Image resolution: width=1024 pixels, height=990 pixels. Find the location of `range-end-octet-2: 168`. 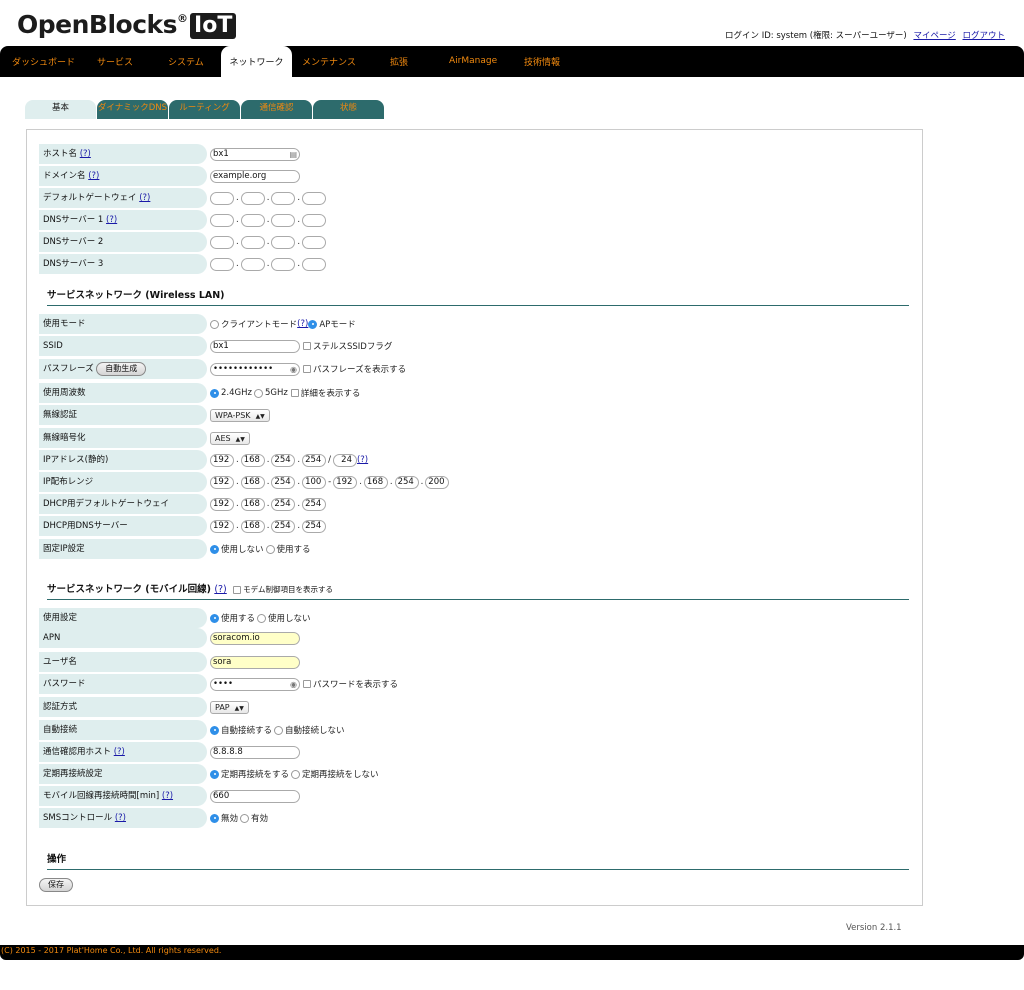

range-end-octet-2: 168 is located at coordinates (375, 482).